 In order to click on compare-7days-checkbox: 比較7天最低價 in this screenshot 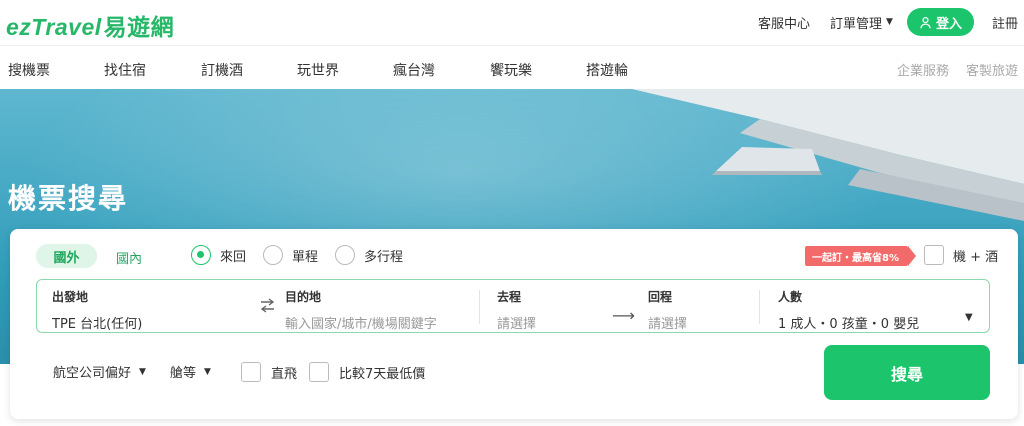, I will do `click(367, 372)`.